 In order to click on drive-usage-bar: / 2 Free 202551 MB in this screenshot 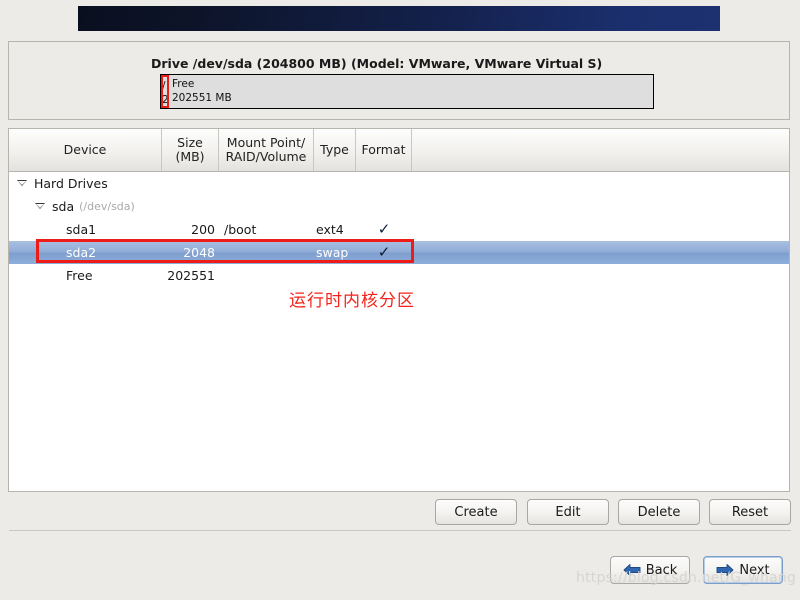, I will do `click(407, 91)`.